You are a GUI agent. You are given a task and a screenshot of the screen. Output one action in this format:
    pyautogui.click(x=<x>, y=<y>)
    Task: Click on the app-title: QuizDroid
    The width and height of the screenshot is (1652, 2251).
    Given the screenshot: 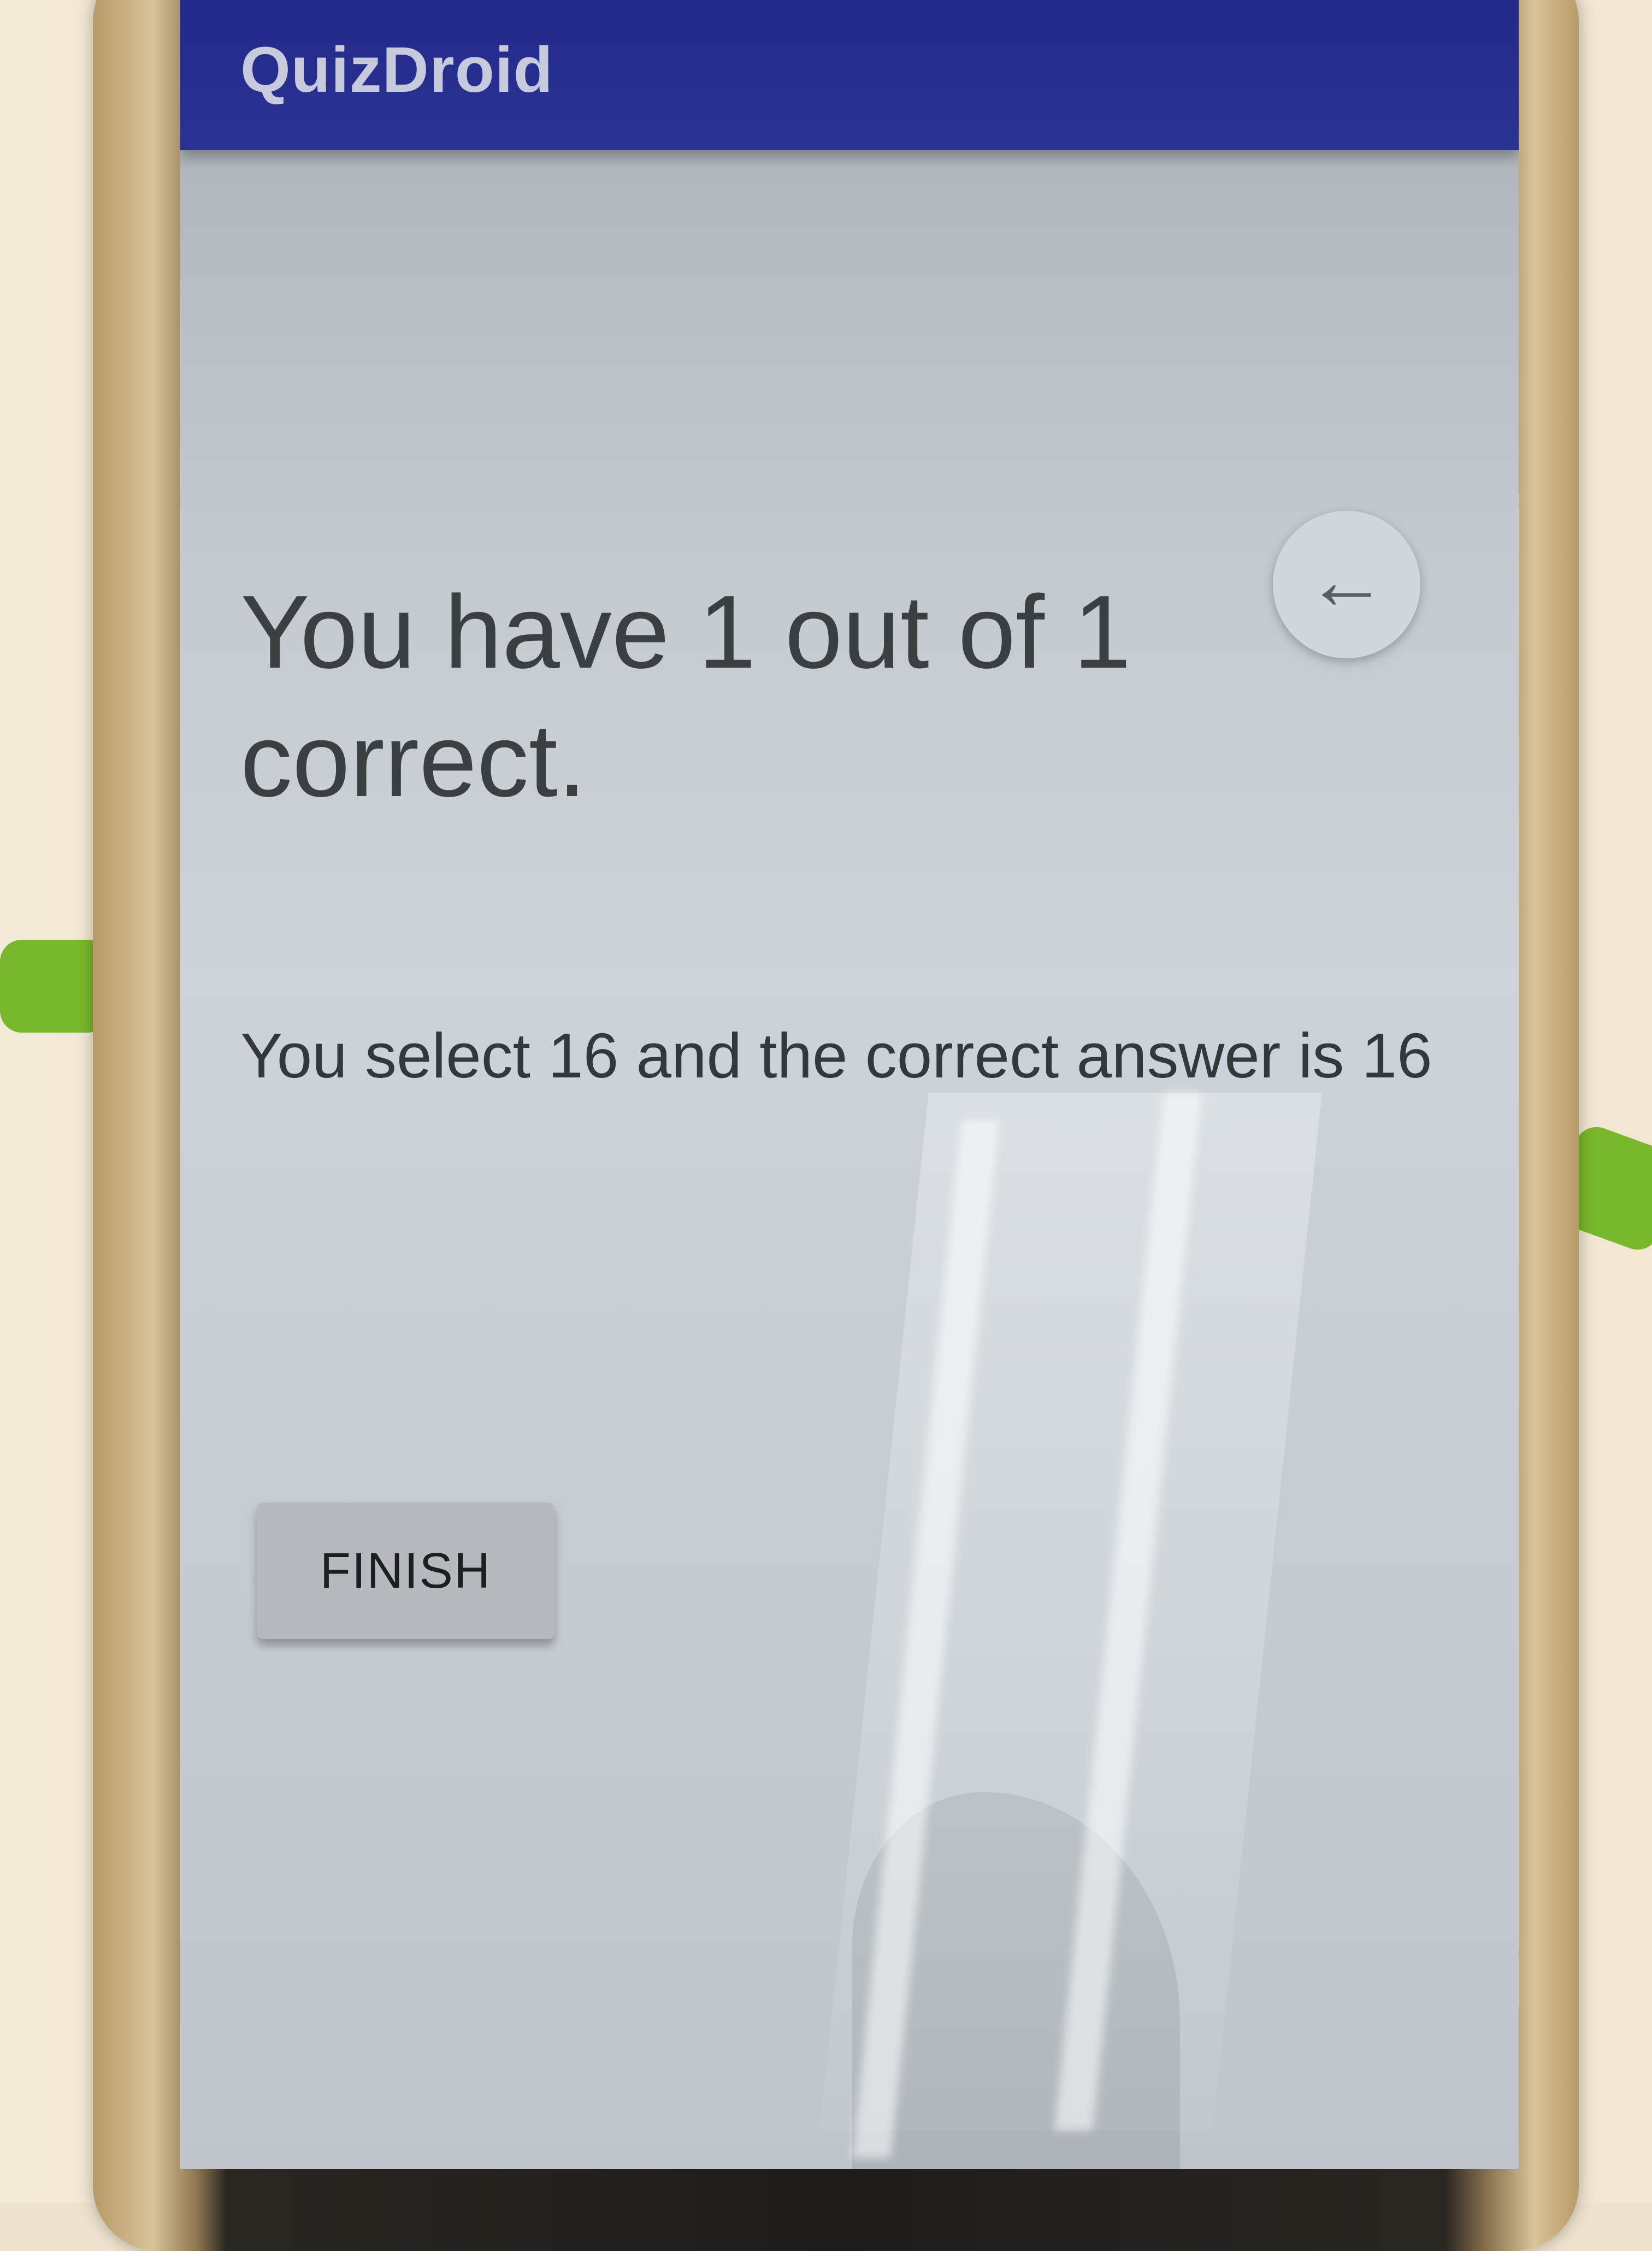 What is the action you would take?
    pyautogui.click(x=396, y=70)
    